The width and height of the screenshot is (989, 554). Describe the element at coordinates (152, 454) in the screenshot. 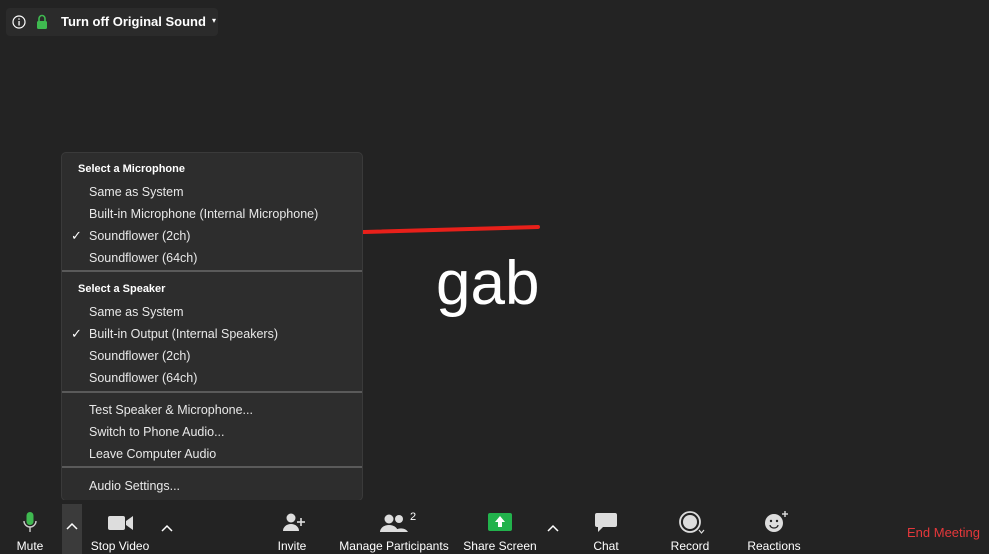

I see `leave-computer-audio-item: Leave Computer Audio` at that location.